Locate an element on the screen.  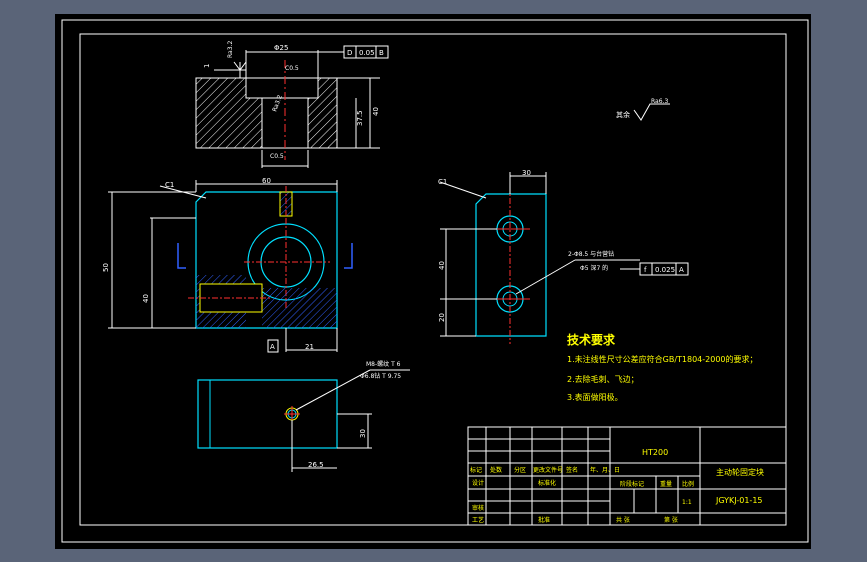
thread-note-1: M8-螺纹 T 6 is located at coordinates (383, 364).